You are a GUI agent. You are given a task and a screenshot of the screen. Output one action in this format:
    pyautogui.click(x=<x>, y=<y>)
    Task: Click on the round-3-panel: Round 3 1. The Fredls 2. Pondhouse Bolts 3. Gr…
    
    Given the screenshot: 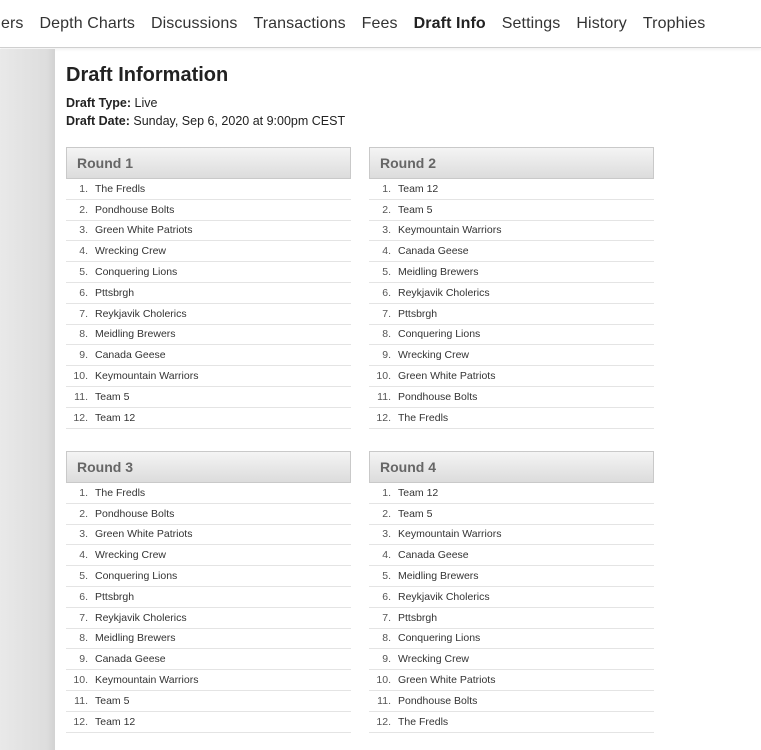 What is the action you would take?
    pyautogui.click(x=208, y=592)
    